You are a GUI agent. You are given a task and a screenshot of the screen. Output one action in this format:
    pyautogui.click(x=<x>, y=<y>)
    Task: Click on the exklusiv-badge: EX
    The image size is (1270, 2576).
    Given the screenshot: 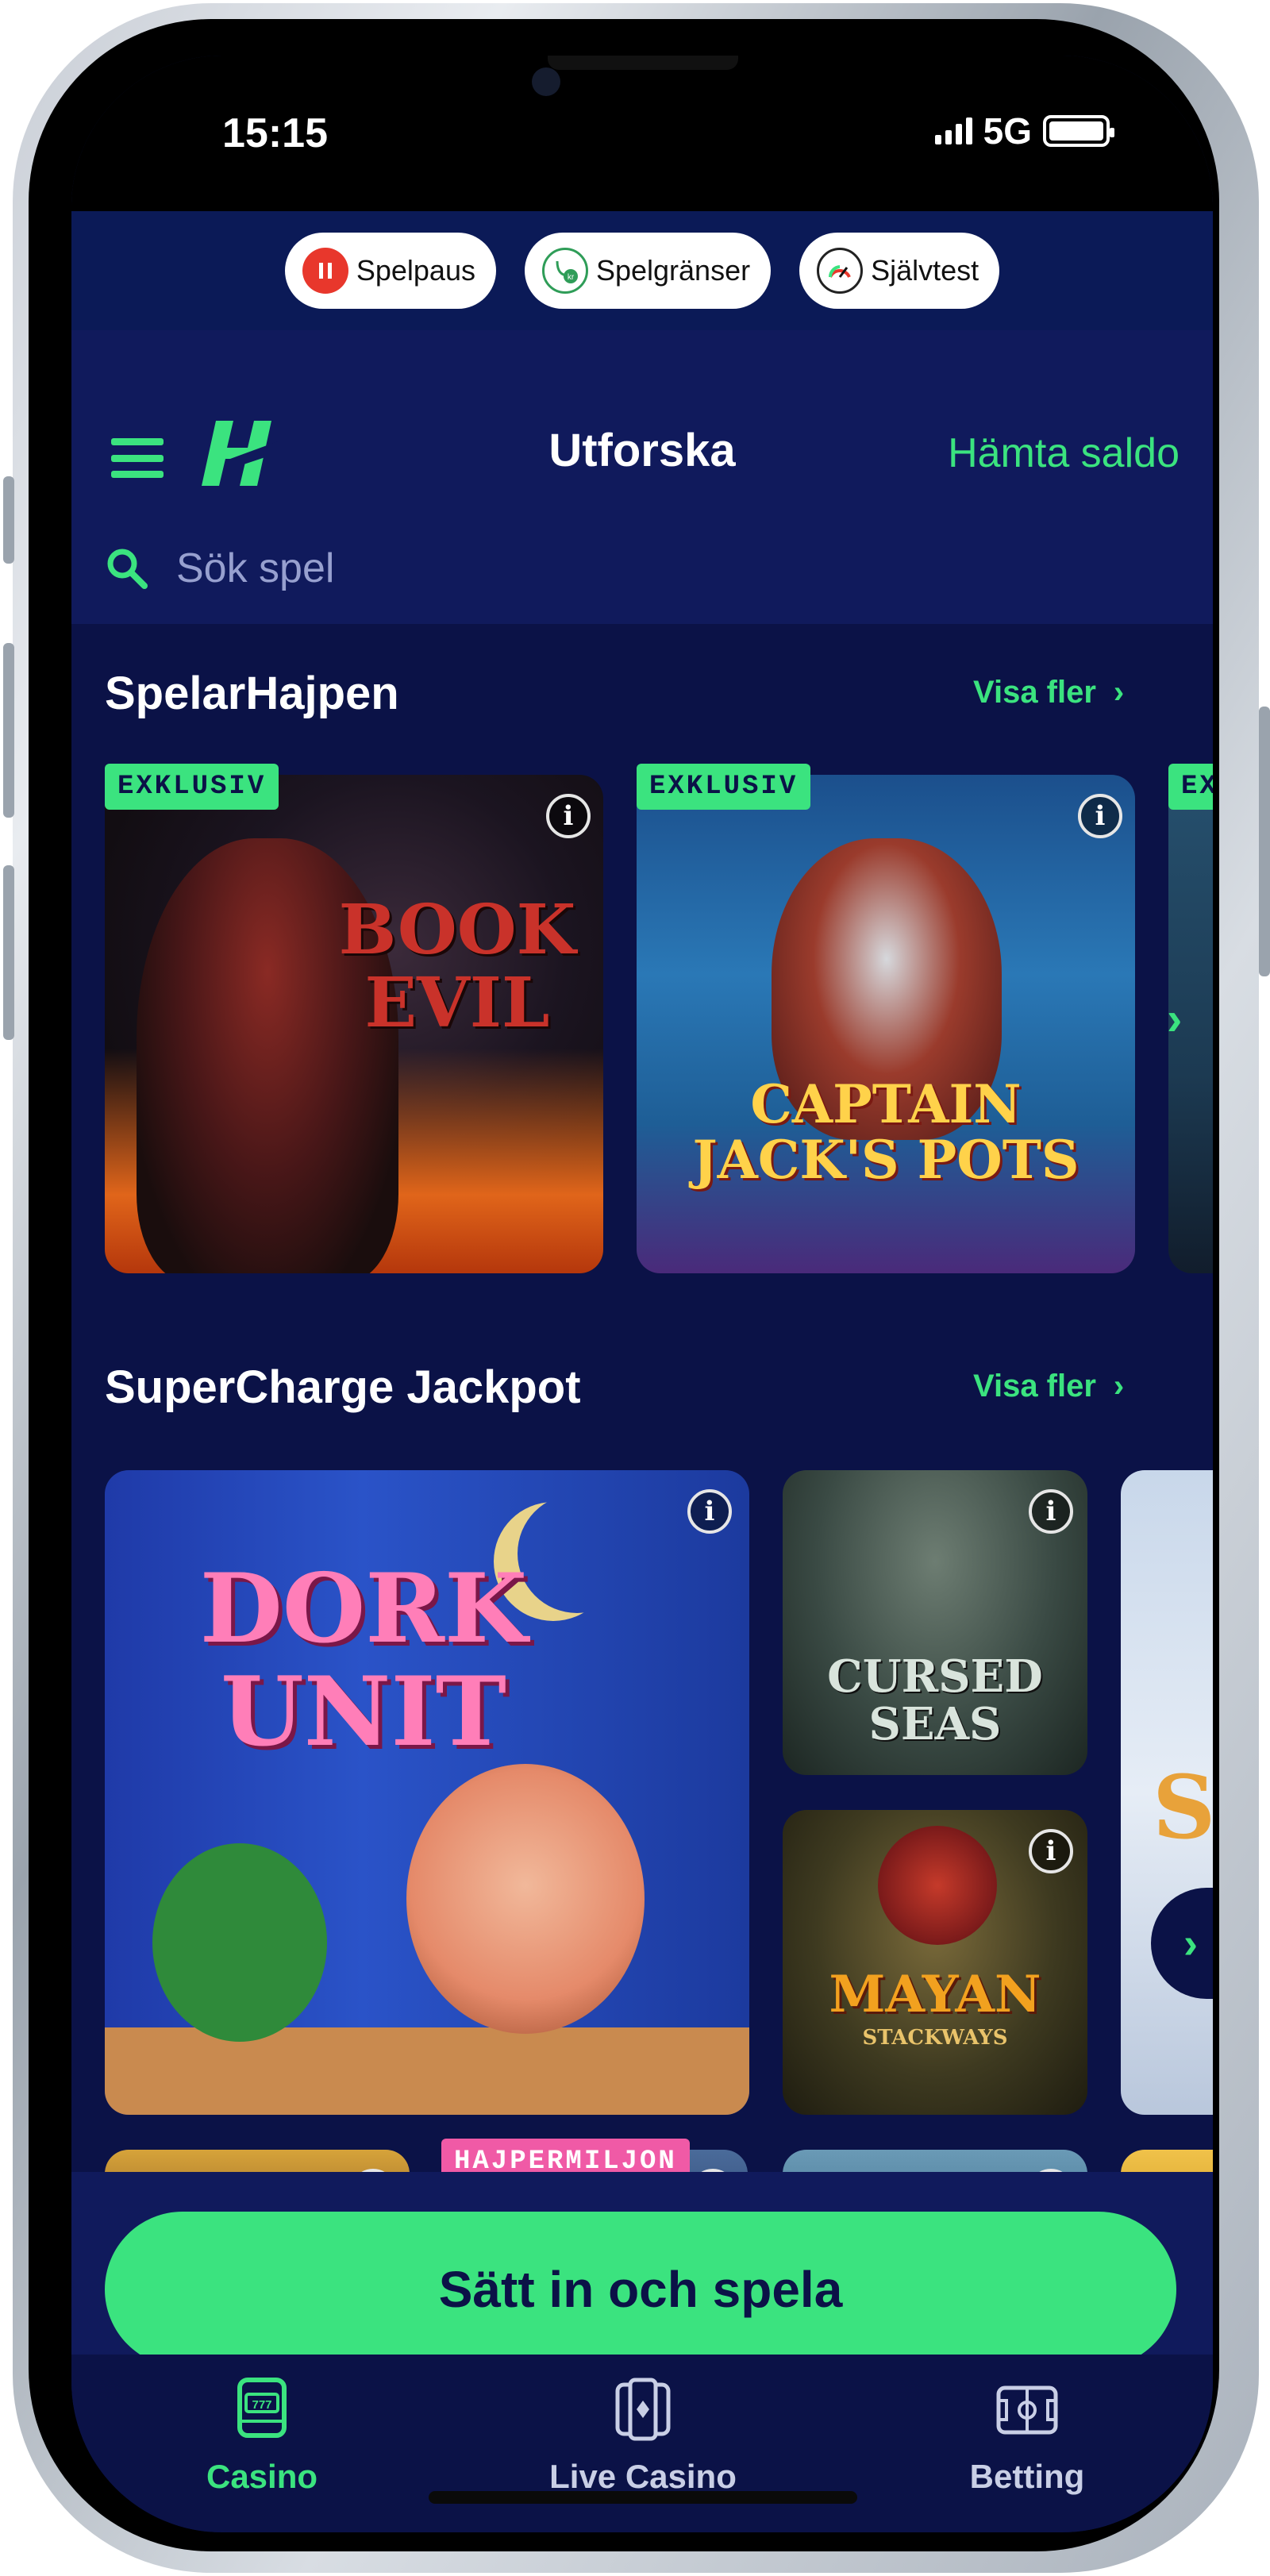 What is the action you would take?
    pyautogui.click(x=1190, y=787)
    